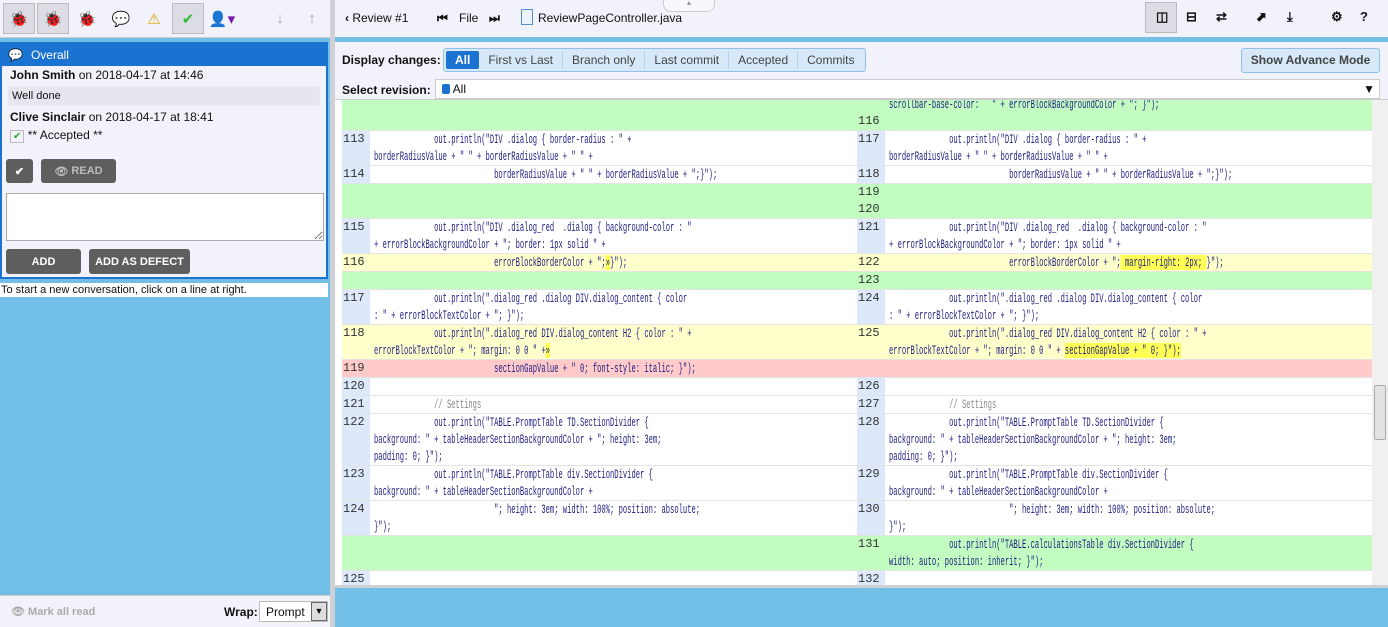 The image size is (1388, 627). What do you see at coordinates (857, 281) in the screenshot?
I see `diff-row: 123` at bounding box center [857, 281].